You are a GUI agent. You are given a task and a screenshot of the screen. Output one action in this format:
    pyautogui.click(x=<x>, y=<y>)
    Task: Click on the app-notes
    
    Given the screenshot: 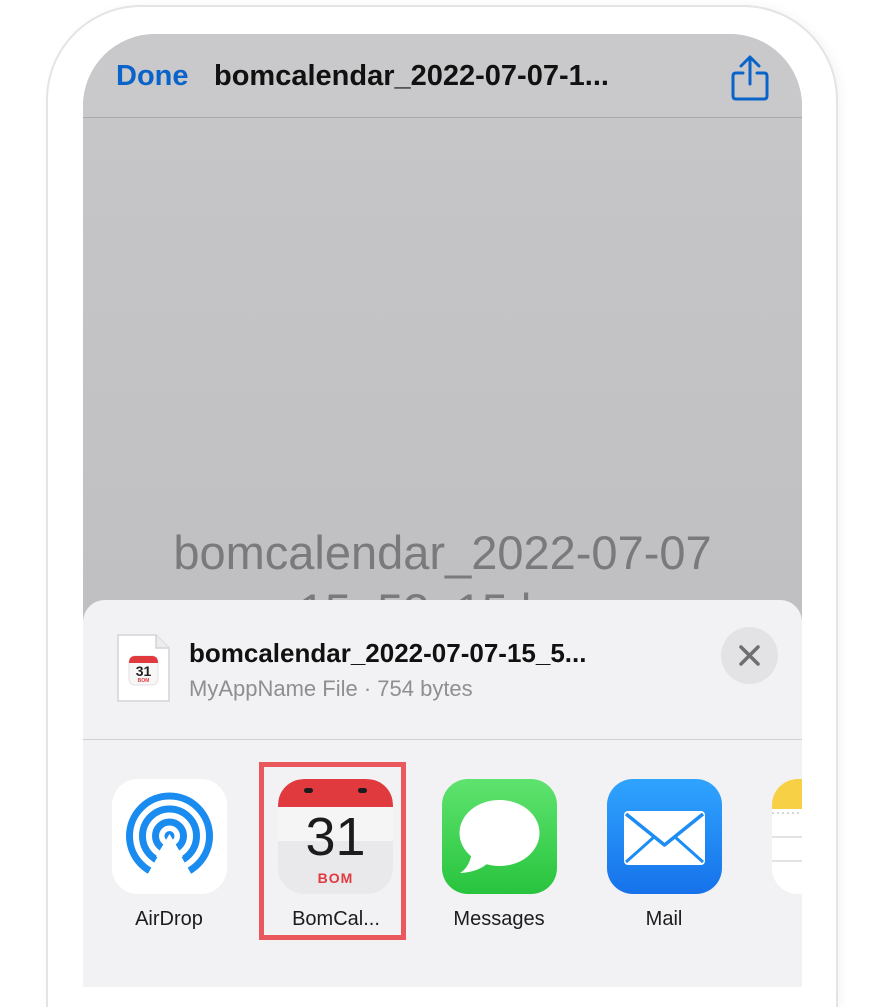 What is the action you would take?
    pyautogui.click(x=787, y=836)
    